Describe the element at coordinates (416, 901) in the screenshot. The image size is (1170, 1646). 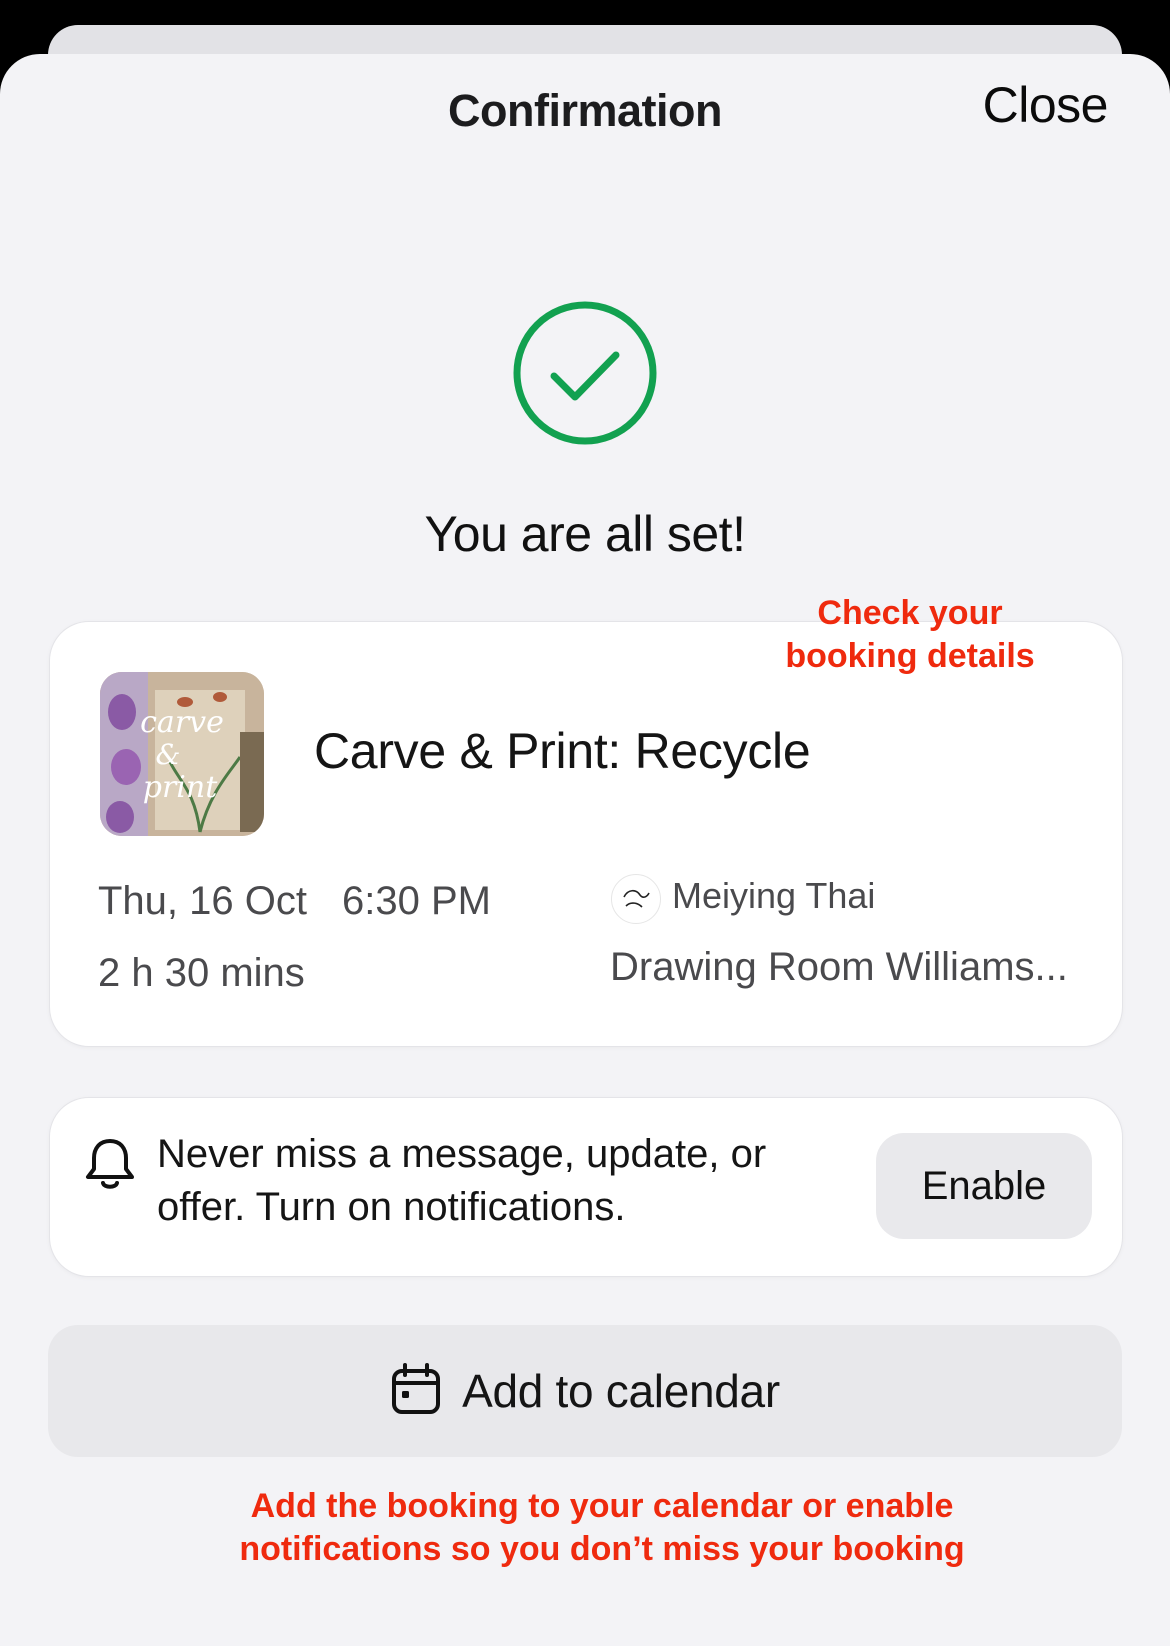
I see `event-time: 6:30 PM` at that location.